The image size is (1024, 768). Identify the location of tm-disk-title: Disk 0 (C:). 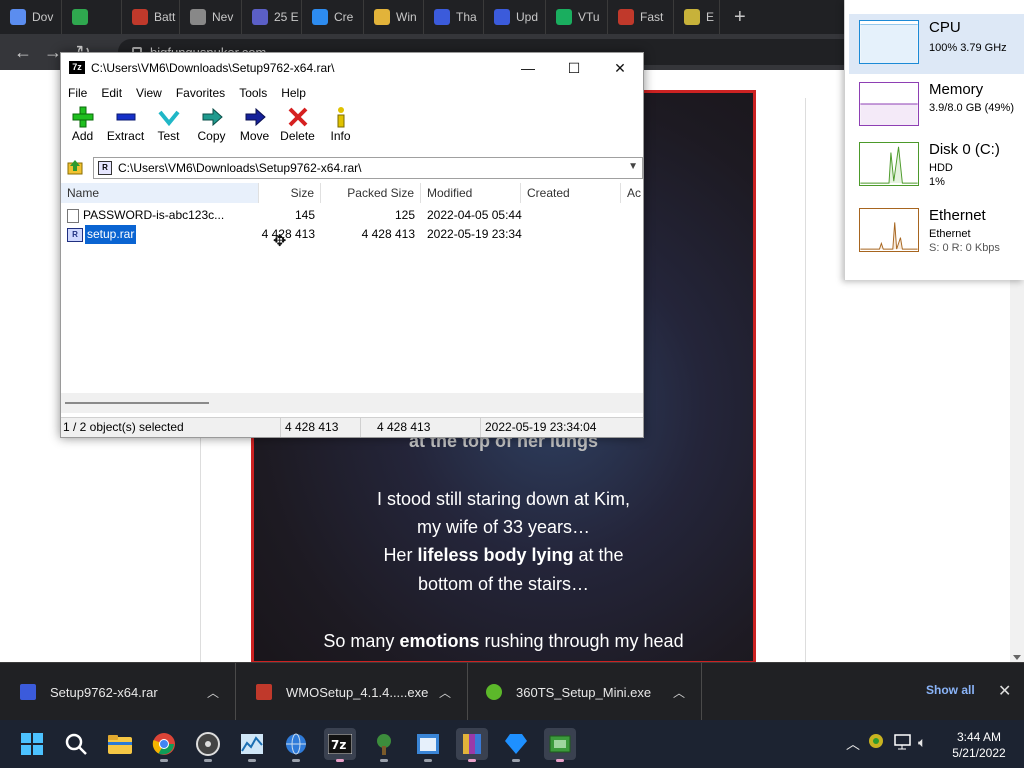
(964, 149).